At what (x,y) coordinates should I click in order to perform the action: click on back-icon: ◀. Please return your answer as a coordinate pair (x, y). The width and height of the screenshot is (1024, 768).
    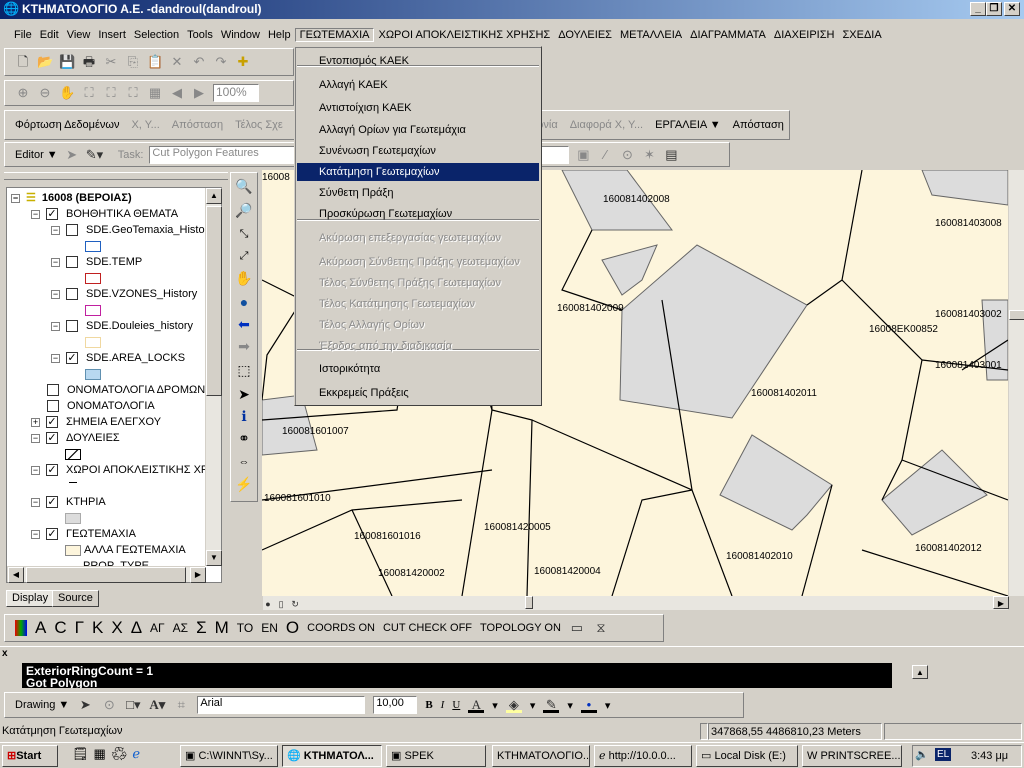
    Looking at the image, I should click on (177, 93).